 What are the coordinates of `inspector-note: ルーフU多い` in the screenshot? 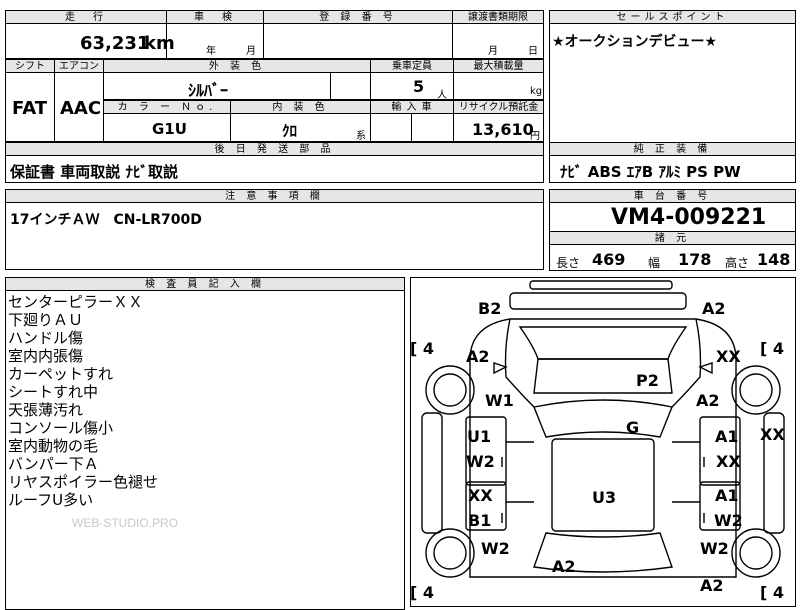 It's located at (51, 500).